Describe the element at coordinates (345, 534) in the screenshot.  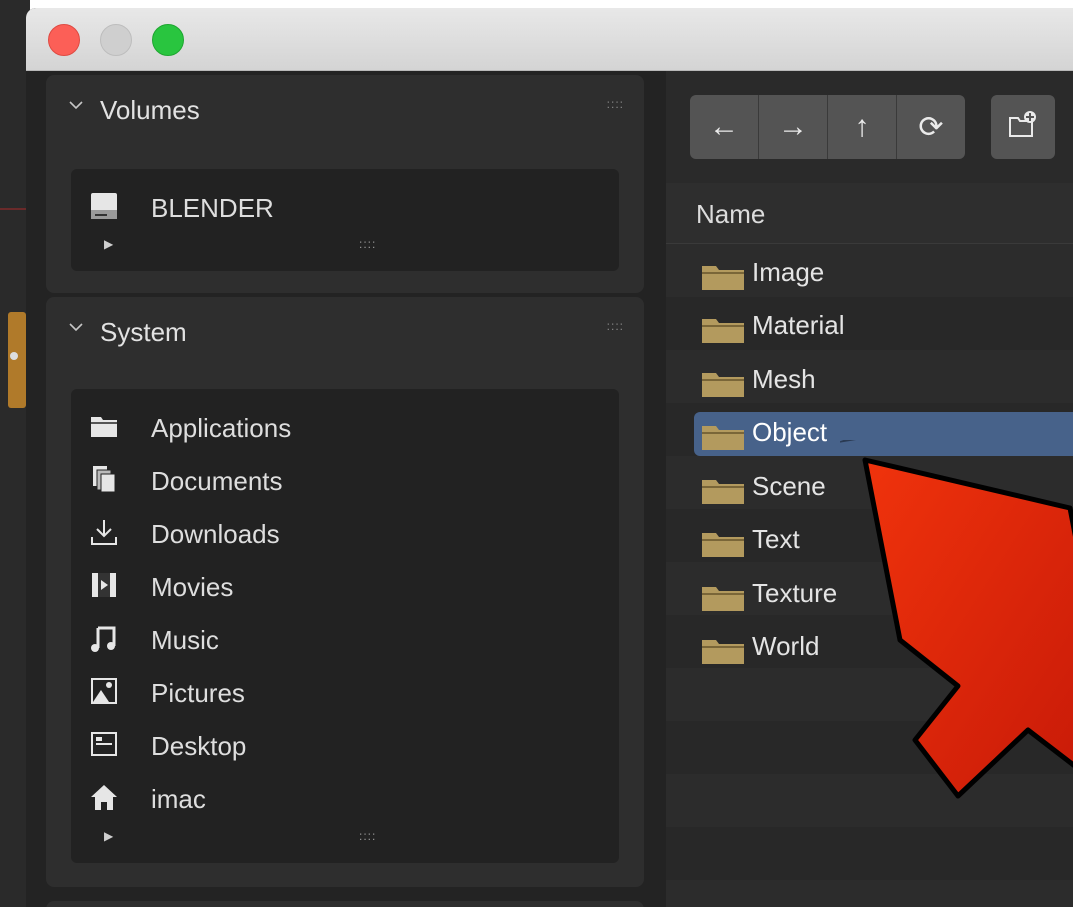
I see `sidebar-item-downloads: Downloads` at that location.